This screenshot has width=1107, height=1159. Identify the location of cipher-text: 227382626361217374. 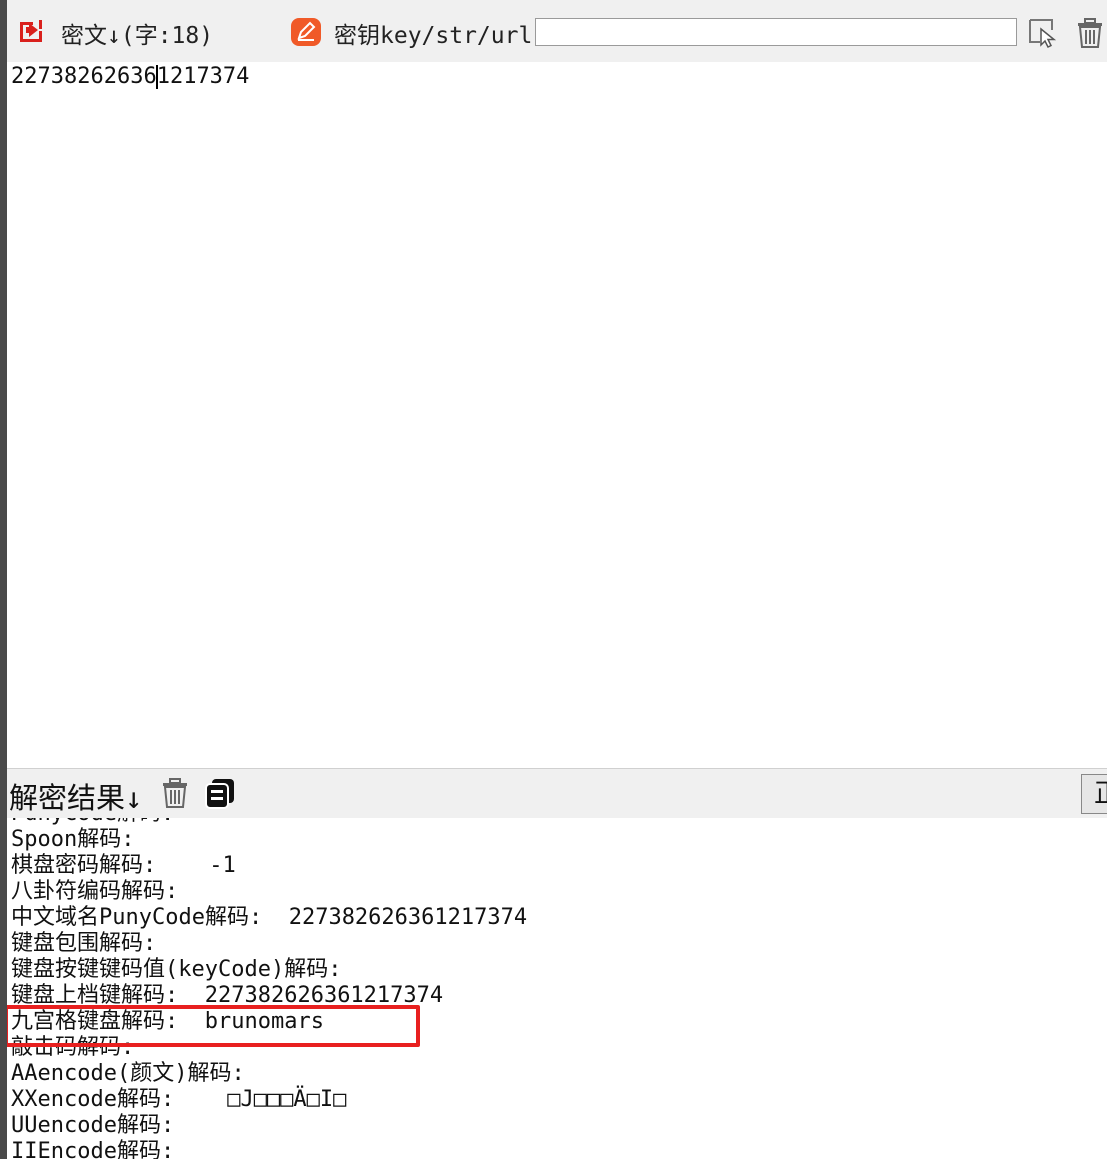
(130, 76).